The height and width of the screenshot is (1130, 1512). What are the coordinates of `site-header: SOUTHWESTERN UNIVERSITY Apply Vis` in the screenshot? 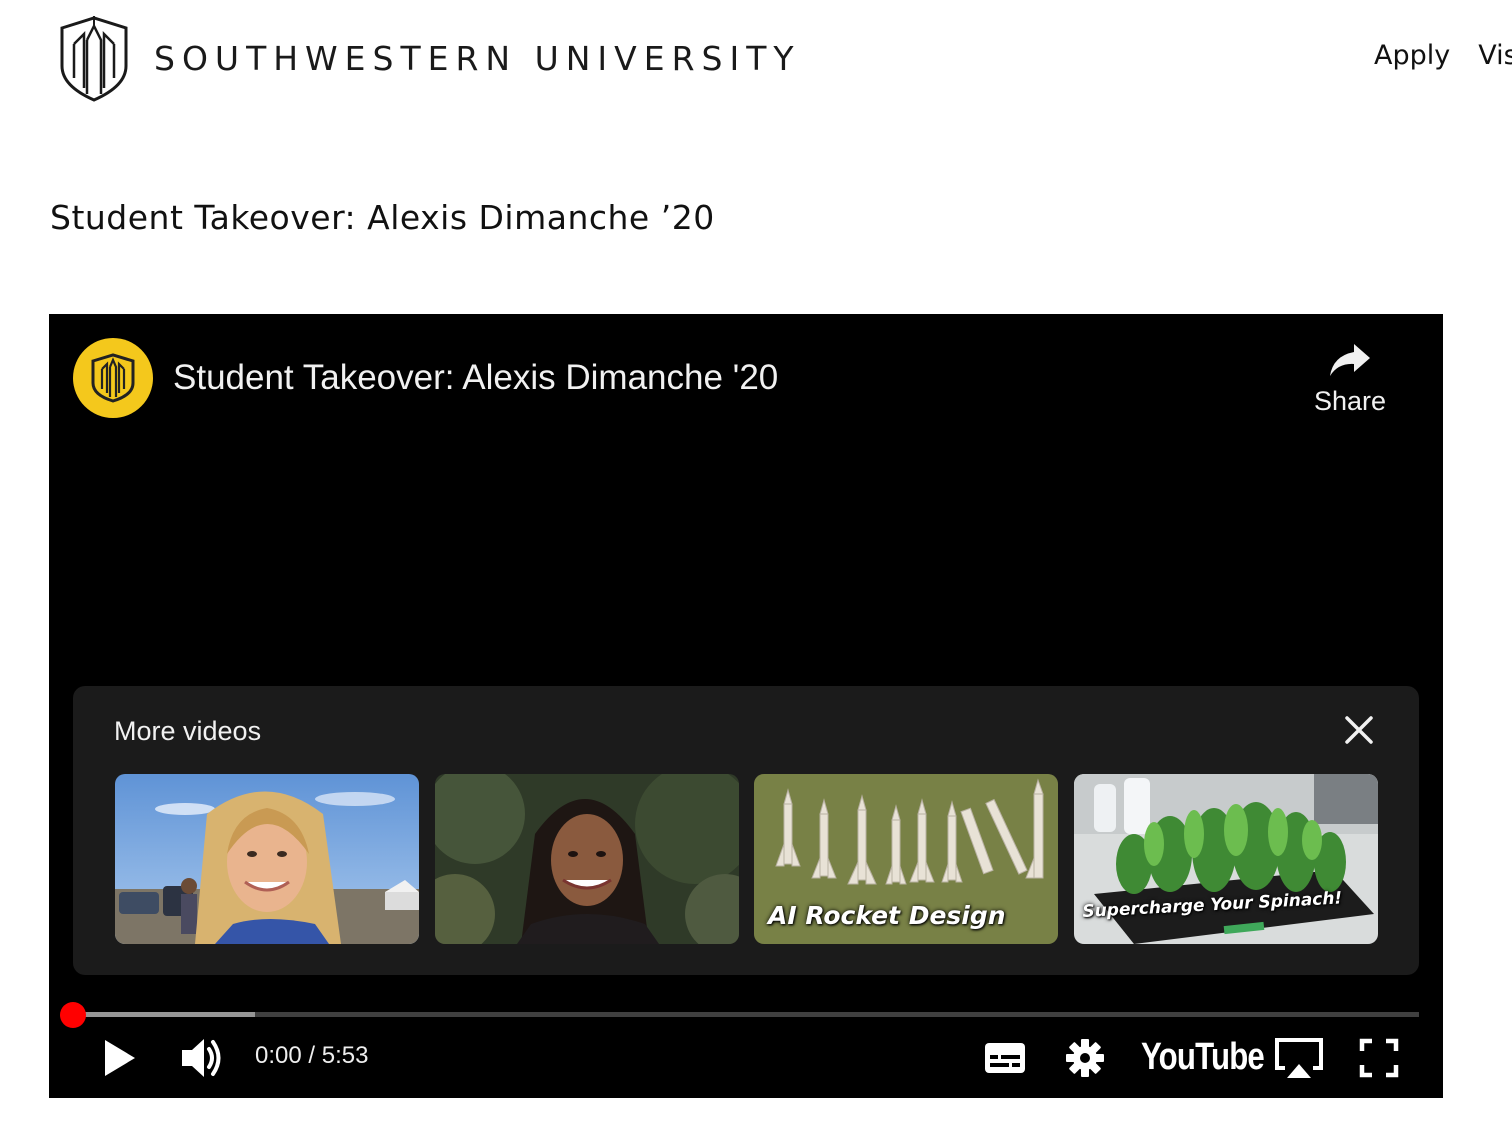 It's located at (756, 60).